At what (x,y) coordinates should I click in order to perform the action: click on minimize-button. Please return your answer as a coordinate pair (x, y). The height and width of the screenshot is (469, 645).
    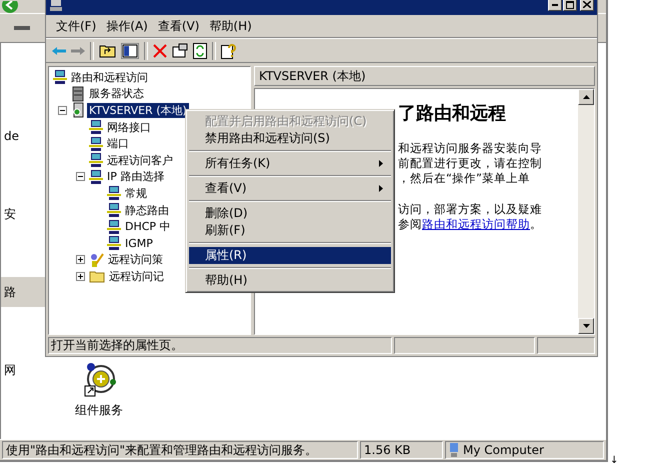
    Looking at the image, I should click on (555, 5).